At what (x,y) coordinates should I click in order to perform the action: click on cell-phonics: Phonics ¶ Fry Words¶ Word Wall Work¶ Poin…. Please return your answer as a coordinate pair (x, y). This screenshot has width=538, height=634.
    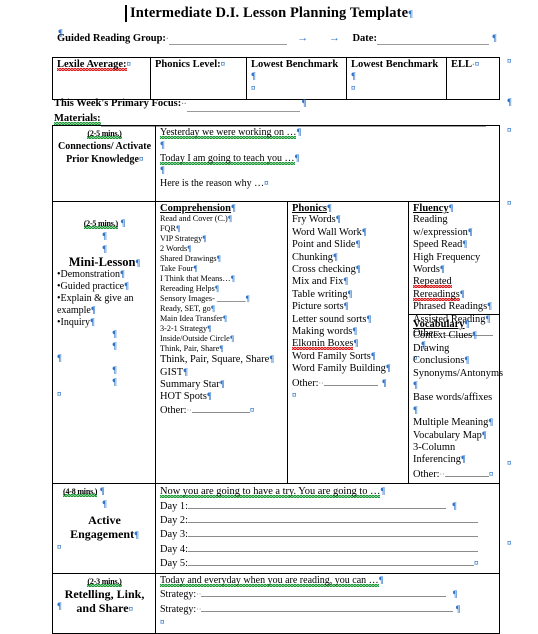
    Looking at the image, I should click on (348, 343).